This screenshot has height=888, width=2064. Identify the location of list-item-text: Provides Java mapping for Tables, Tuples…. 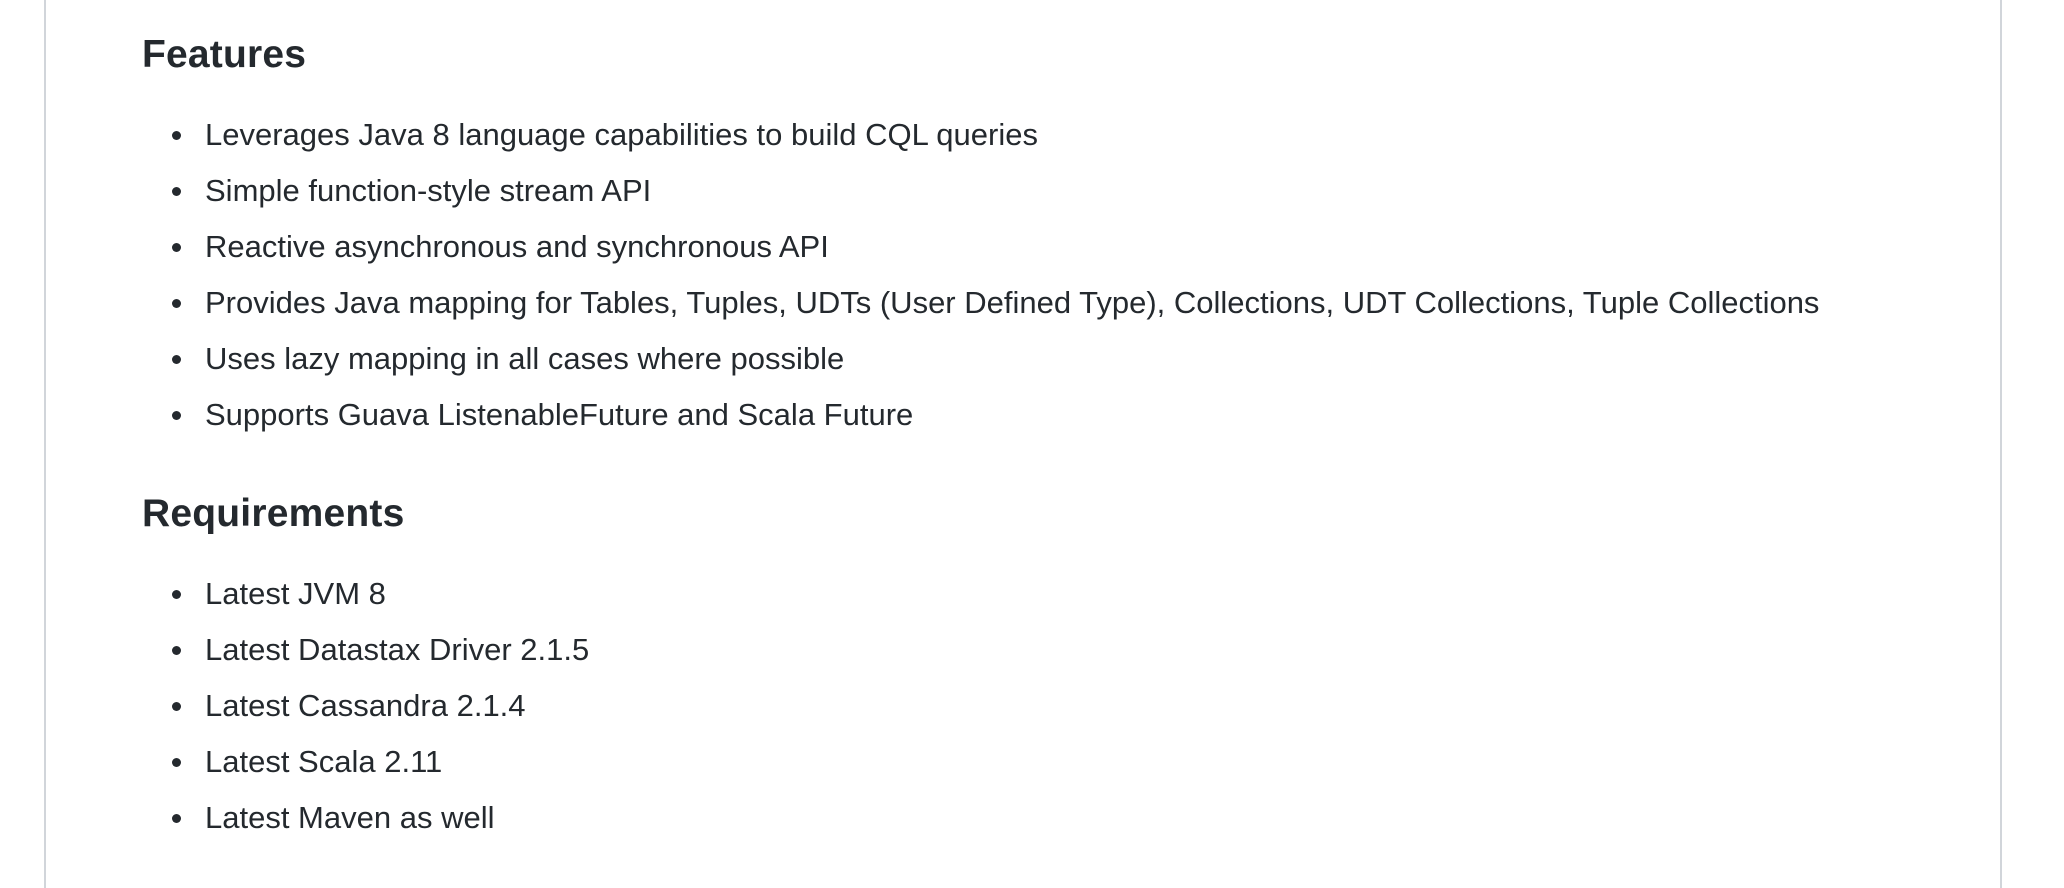
(1012, 302).